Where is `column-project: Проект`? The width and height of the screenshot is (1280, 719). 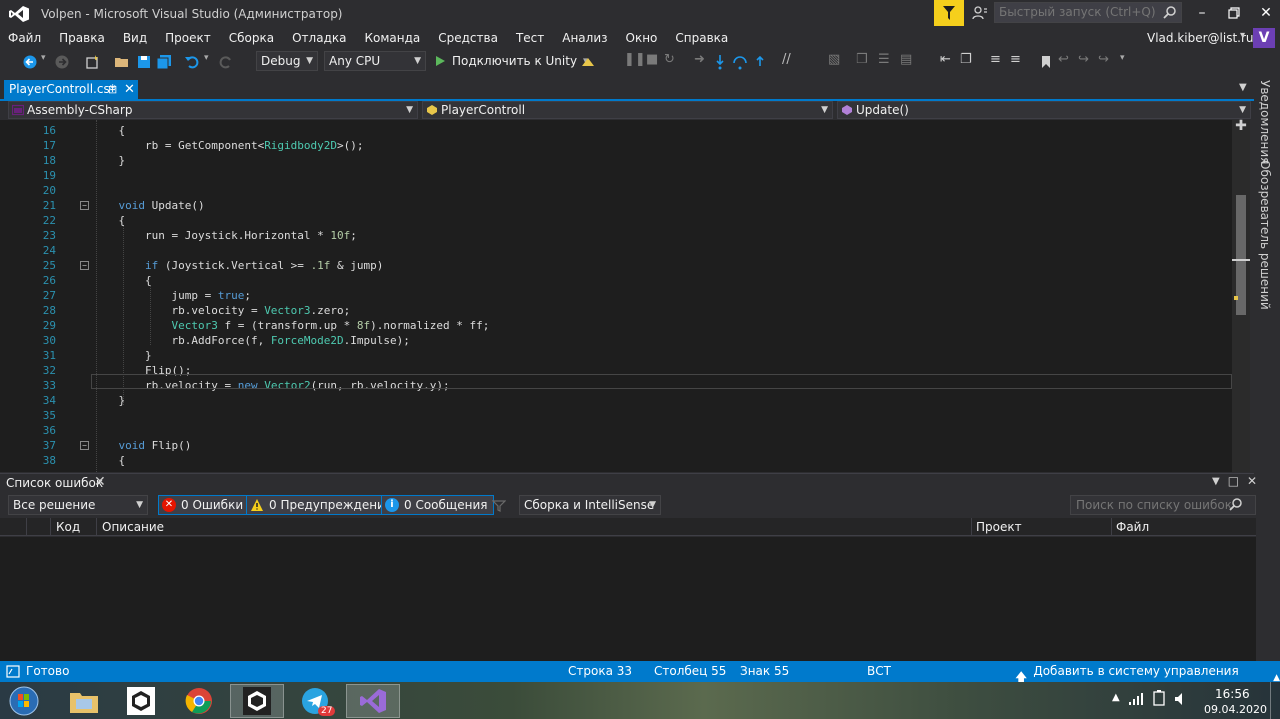 column-project: Проект is located at coordinates (999, 527).